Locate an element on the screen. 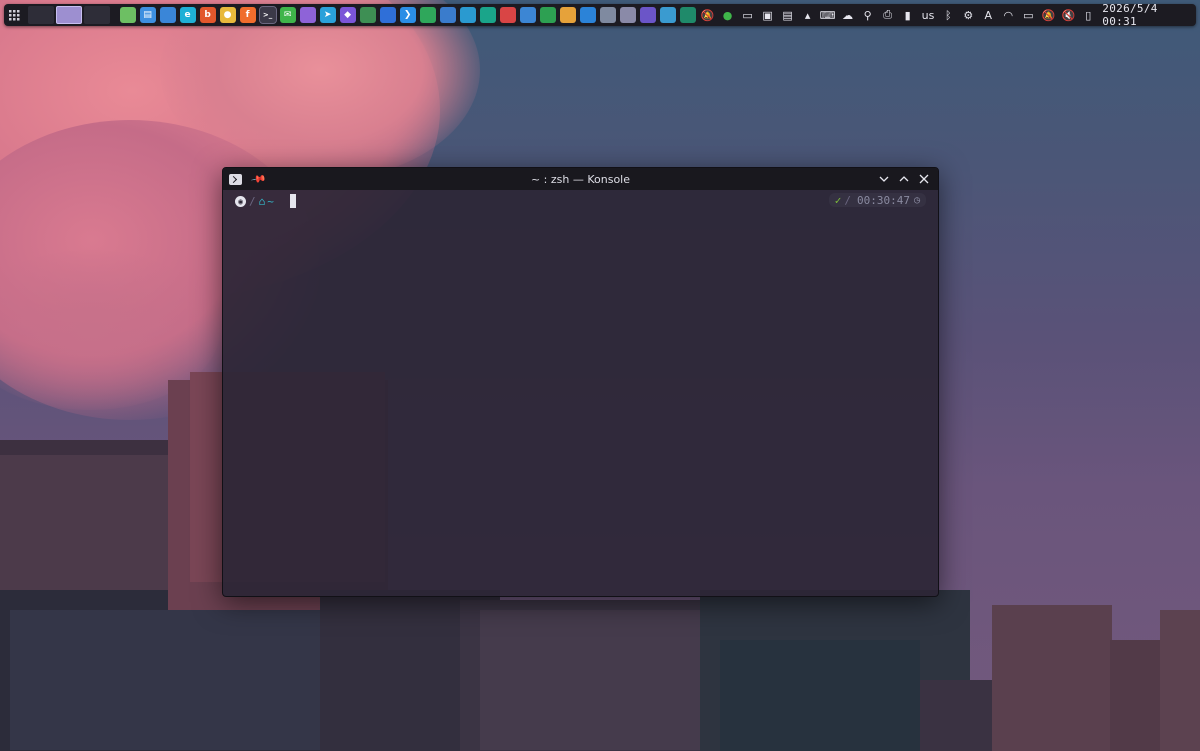  wechat-icon: ✉ is located at coordinates (287, 15).